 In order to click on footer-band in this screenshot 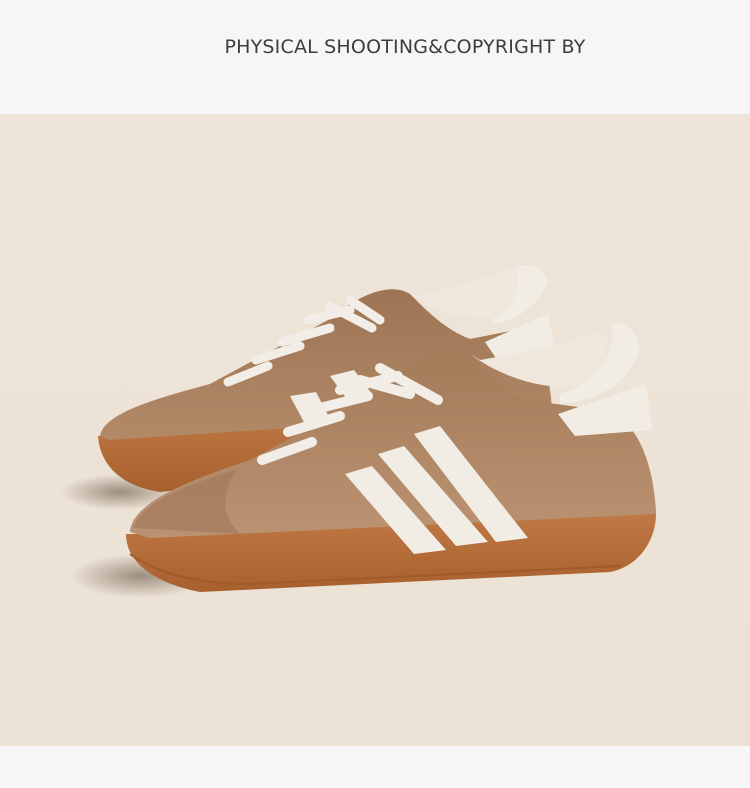, I will do `click(375, 767)`.